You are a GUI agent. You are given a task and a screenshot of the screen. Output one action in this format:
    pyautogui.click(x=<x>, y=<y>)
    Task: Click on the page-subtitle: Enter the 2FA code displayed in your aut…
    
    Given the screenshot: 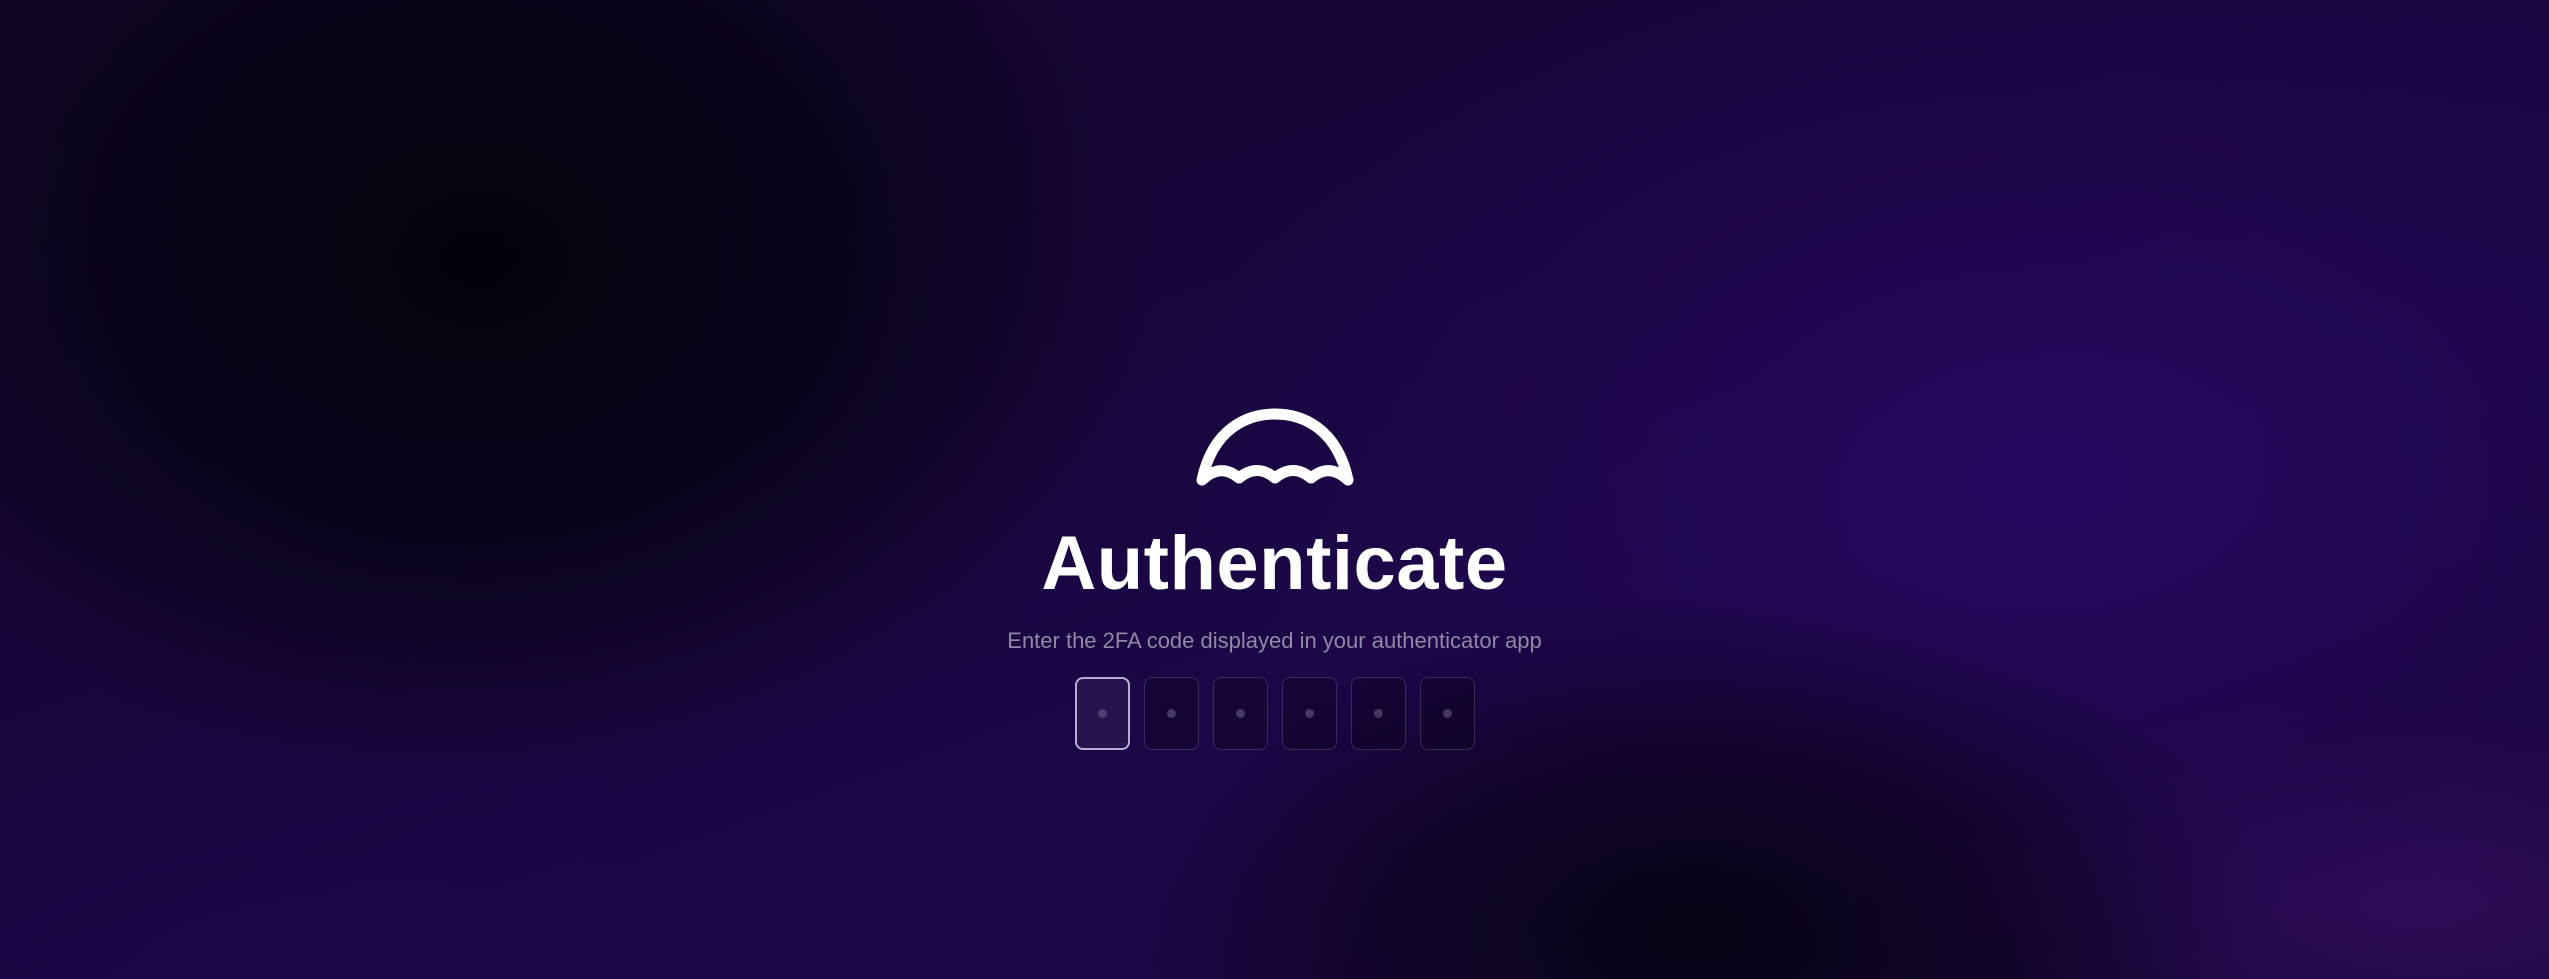 What is the action you would take?
    pyautogui.click(x=1274, y=640)
    